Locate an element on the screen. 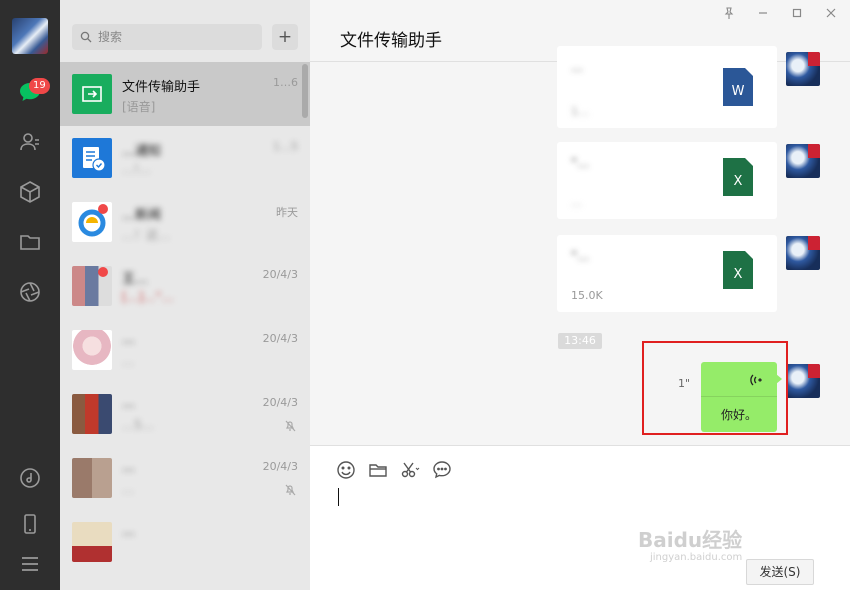 This screenshot has height=590, width=850. folder-send-icon is located at coordinates (378, 470).